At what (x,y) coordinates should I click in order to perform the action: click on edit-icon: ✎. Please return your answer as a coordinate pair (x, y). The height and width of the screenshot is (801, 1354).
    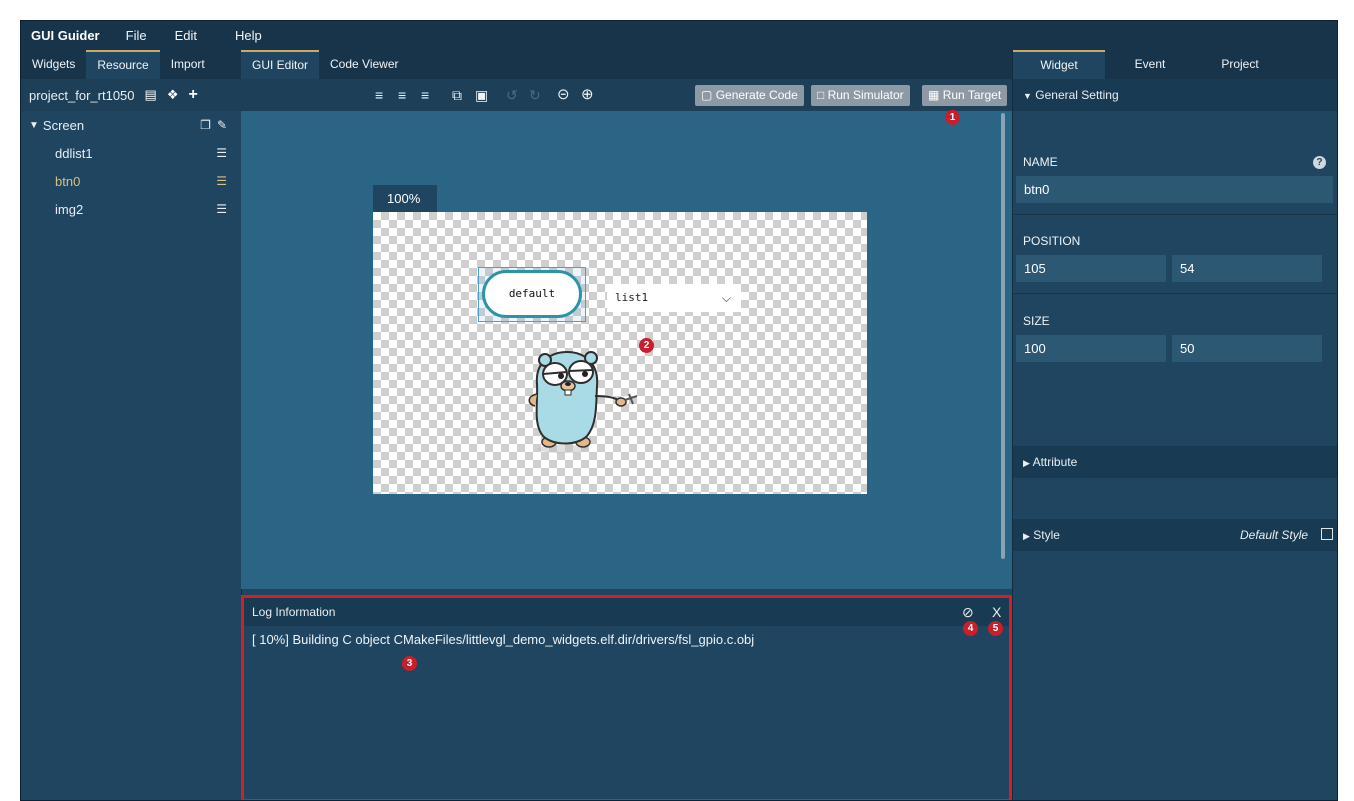
    Looking at the image, I should click on (222, 125).